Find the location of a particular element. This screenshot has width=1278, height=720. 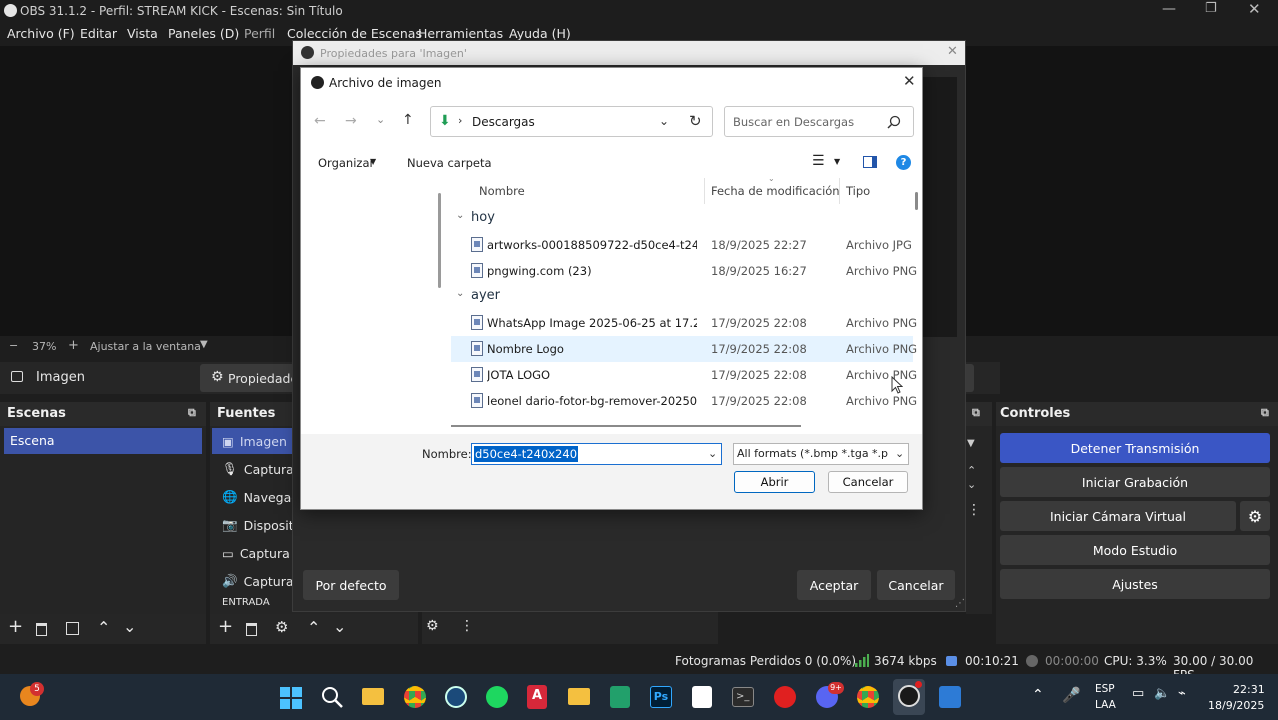

source-item: 🎙 Captura c is located at coordinates (256, 469).